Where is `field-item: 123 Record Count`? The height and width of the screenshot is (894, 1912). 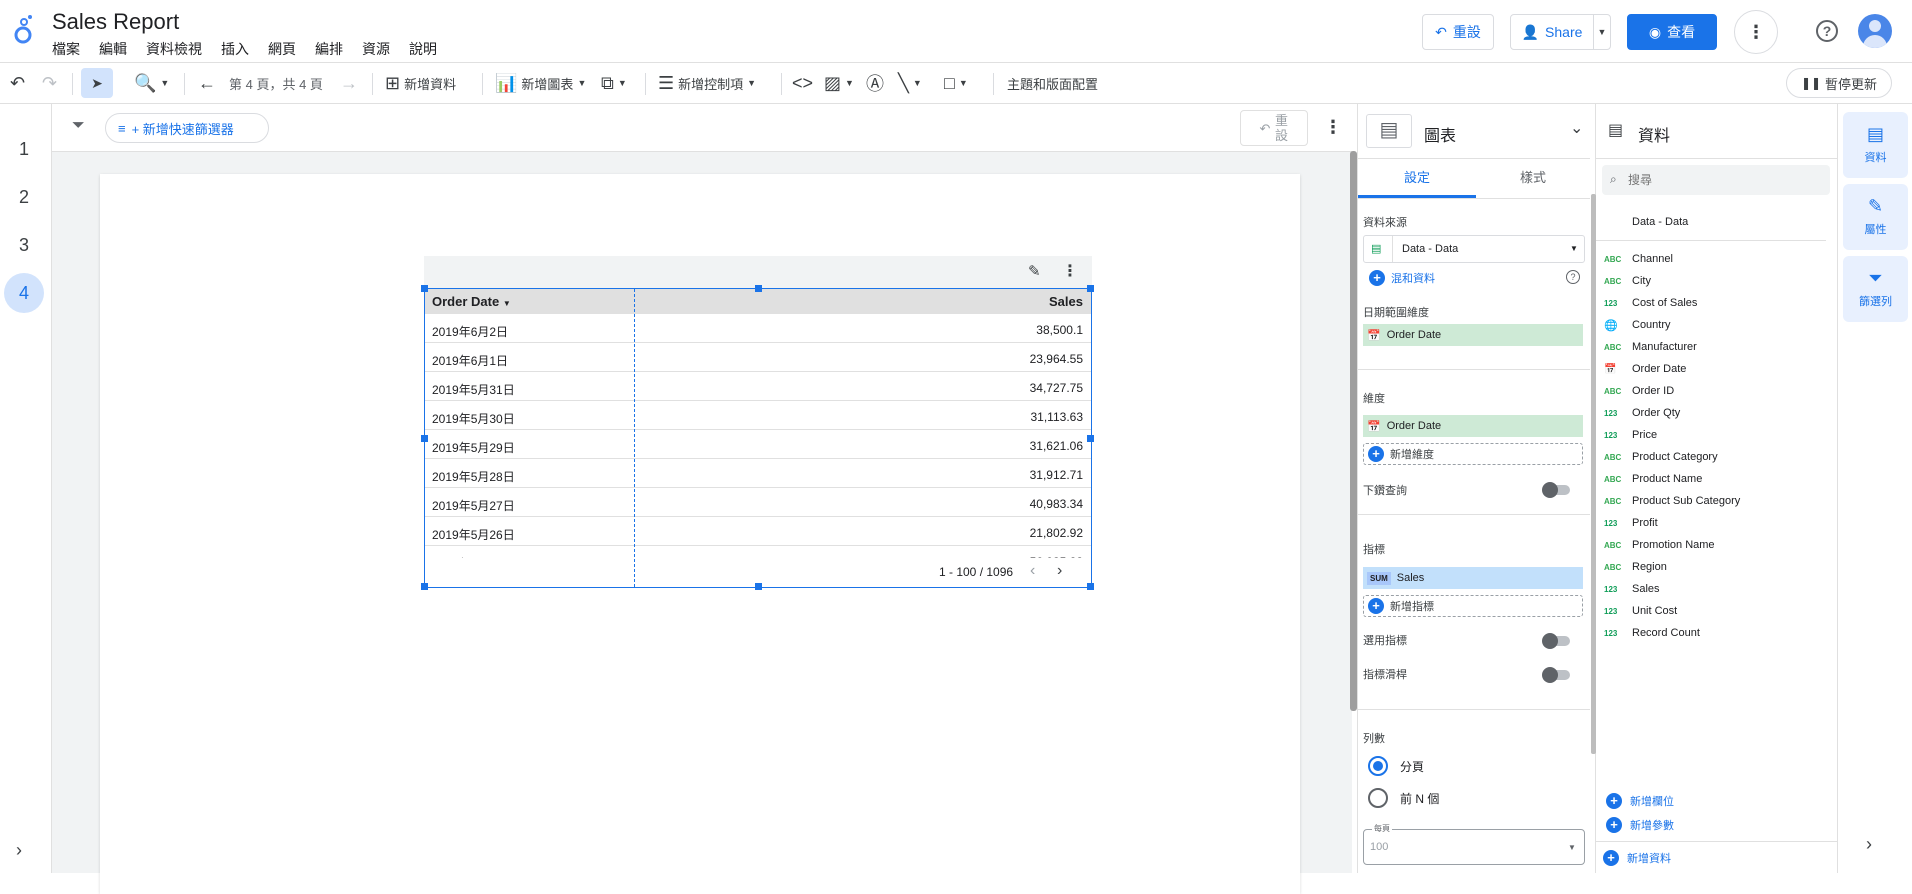 field-item: 123 Record Count is located at coordinates (1652, 633).